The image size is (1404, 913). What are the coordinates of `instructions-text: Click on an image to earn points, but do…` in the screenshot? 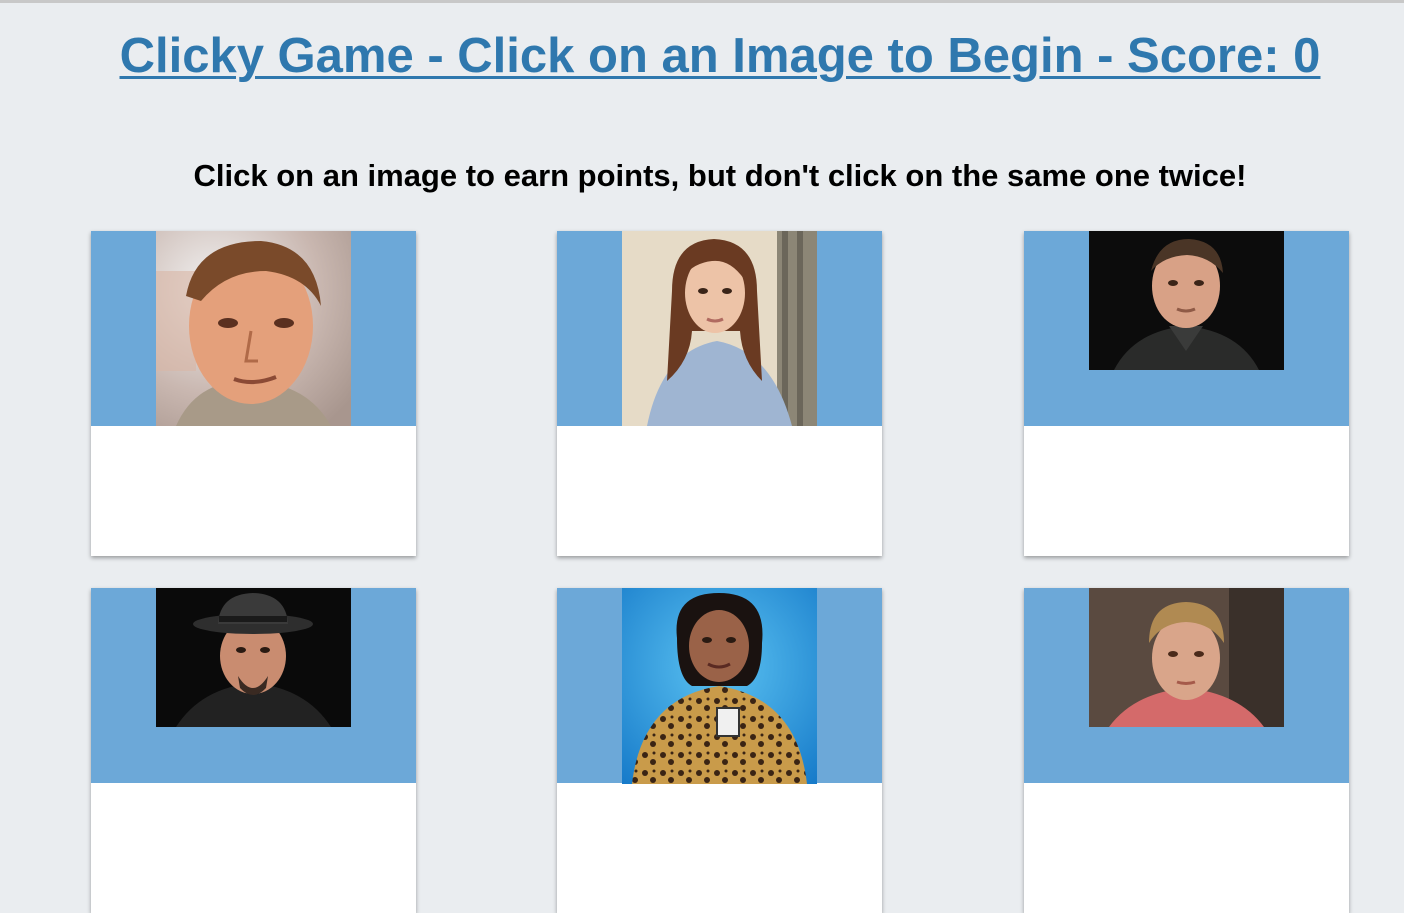 It's located at (720, 175).